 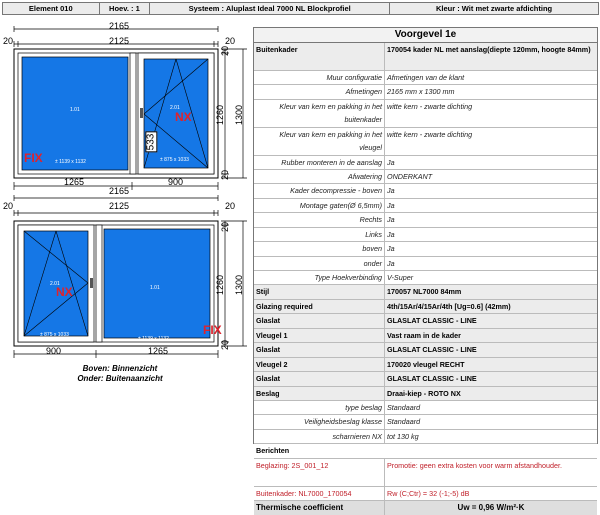 What do you see at coordinates (319, 335) in the screenshot?
I see `spec-row-key: Vleugel 1` at bounding box center [319, 335].